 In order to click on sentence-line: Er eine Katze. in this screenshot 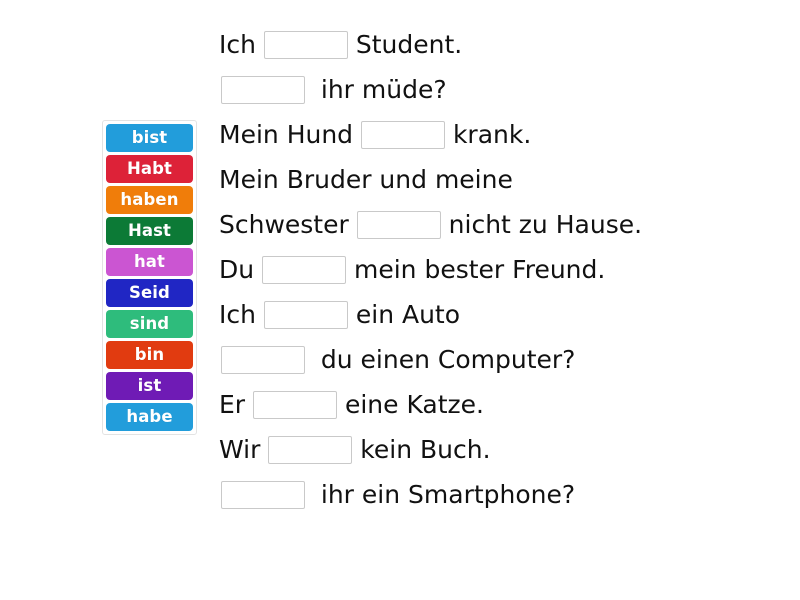, I will do `click(499, 404)`.